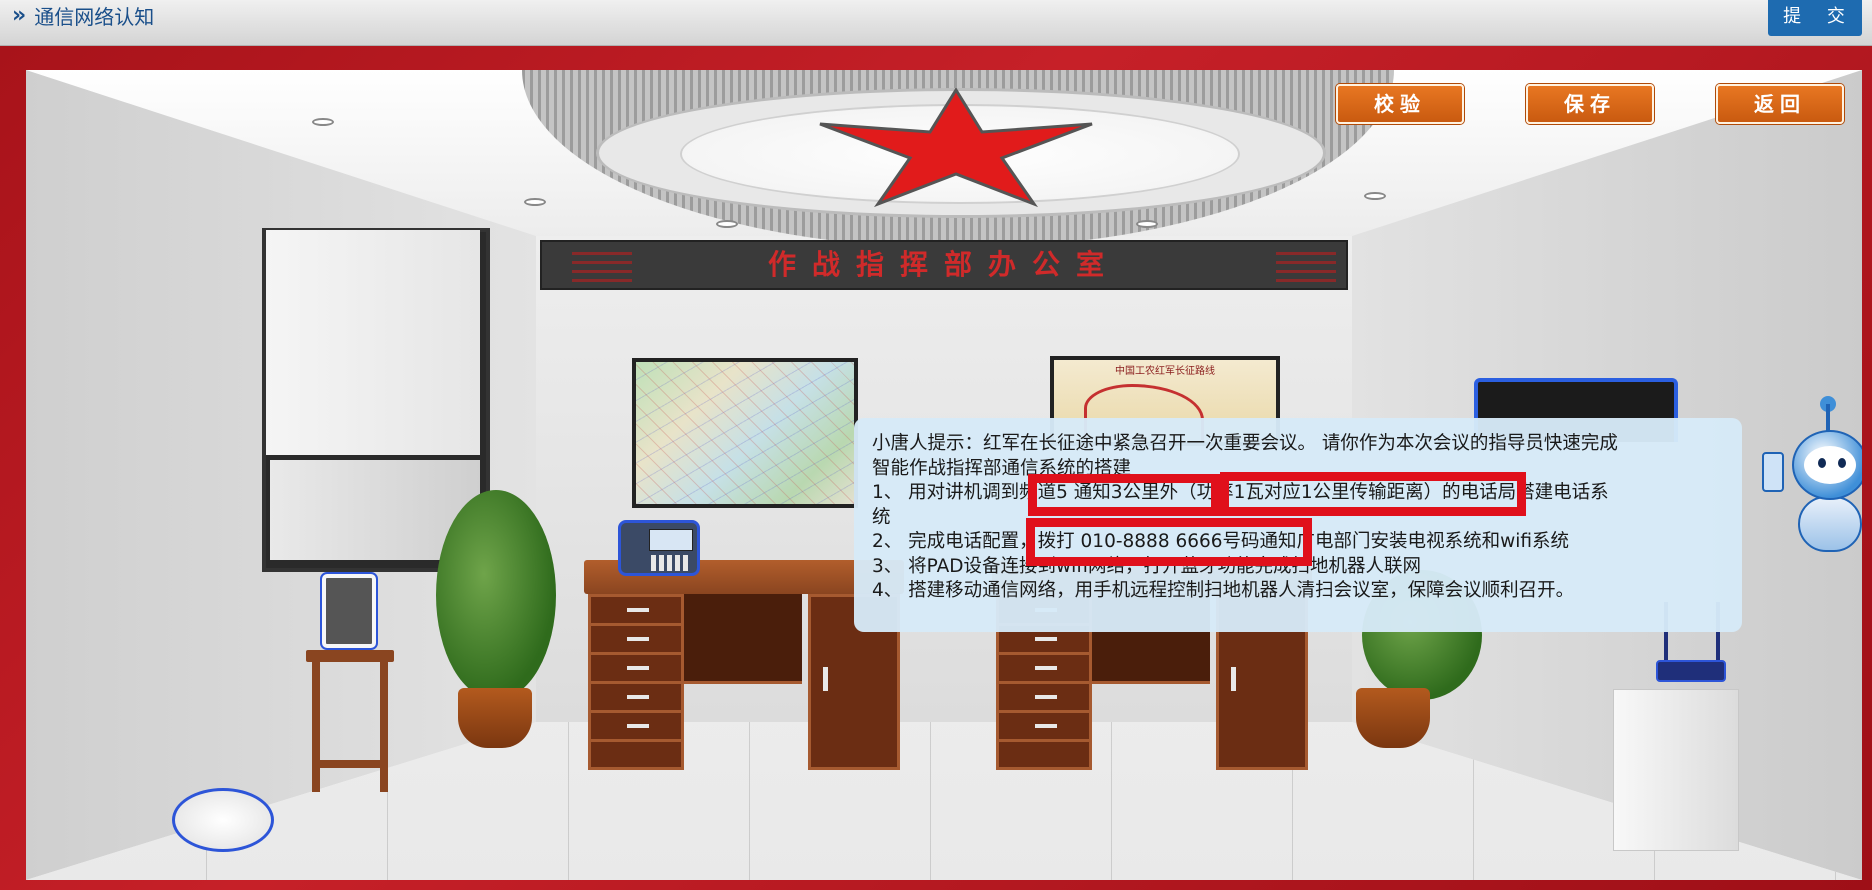  I want to click on led-banner: 作战指挥部办公室, so click(944, 265).